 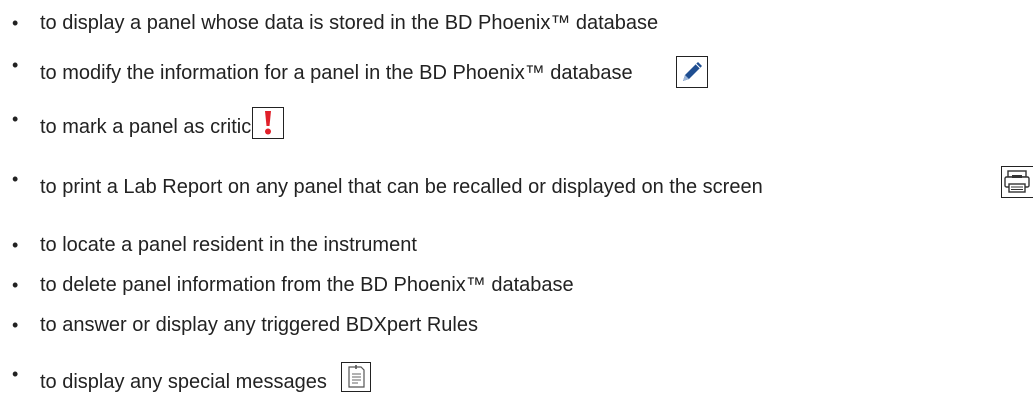 What do you see at coordinates (268, 123) in the screenshot?
I see `exclamation-icon` at bounding box center [268, 123].